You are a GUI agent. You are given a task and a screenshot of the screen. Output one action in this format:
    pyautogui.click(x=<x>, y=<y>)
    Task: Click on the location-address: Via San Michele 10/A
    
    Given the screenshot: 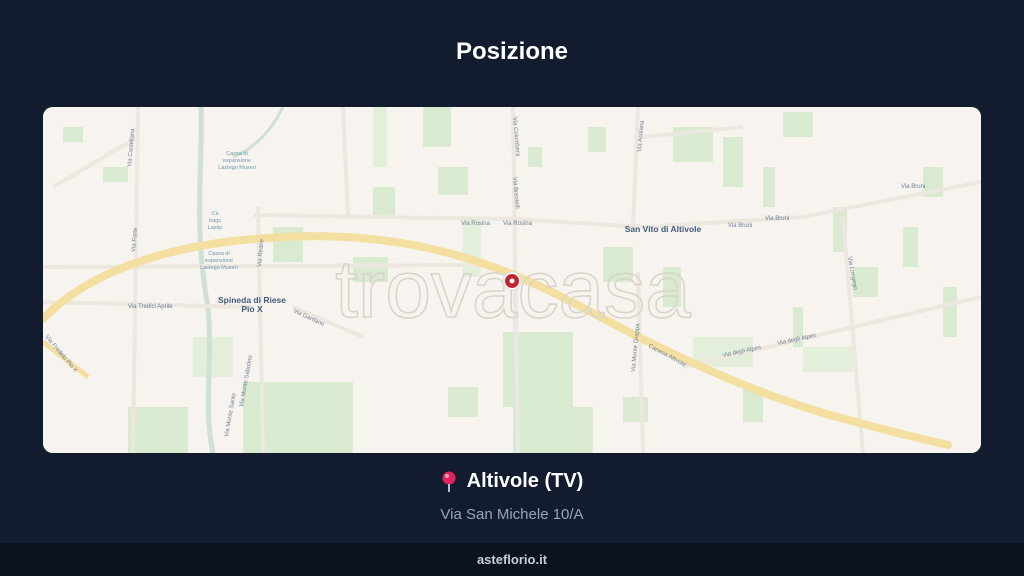 What is the action you would take?
    pyautogui.click(x=512, y=514)
    